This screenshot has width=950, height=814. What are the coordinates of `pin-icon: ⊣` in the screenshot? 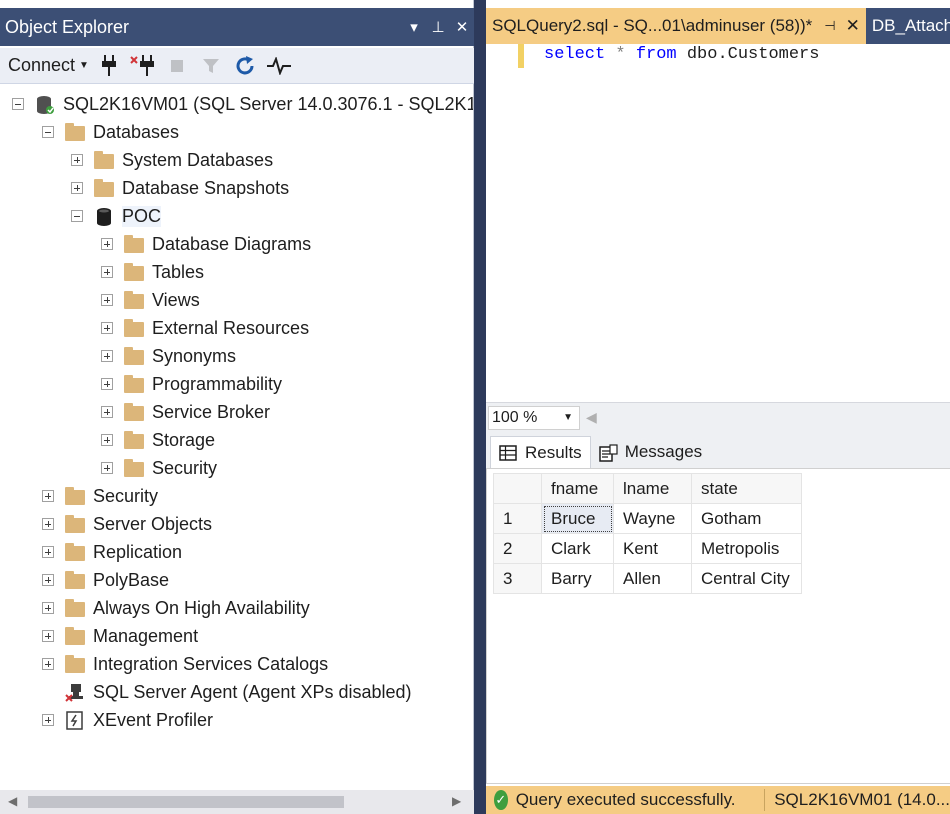 It's located at (829, 26).